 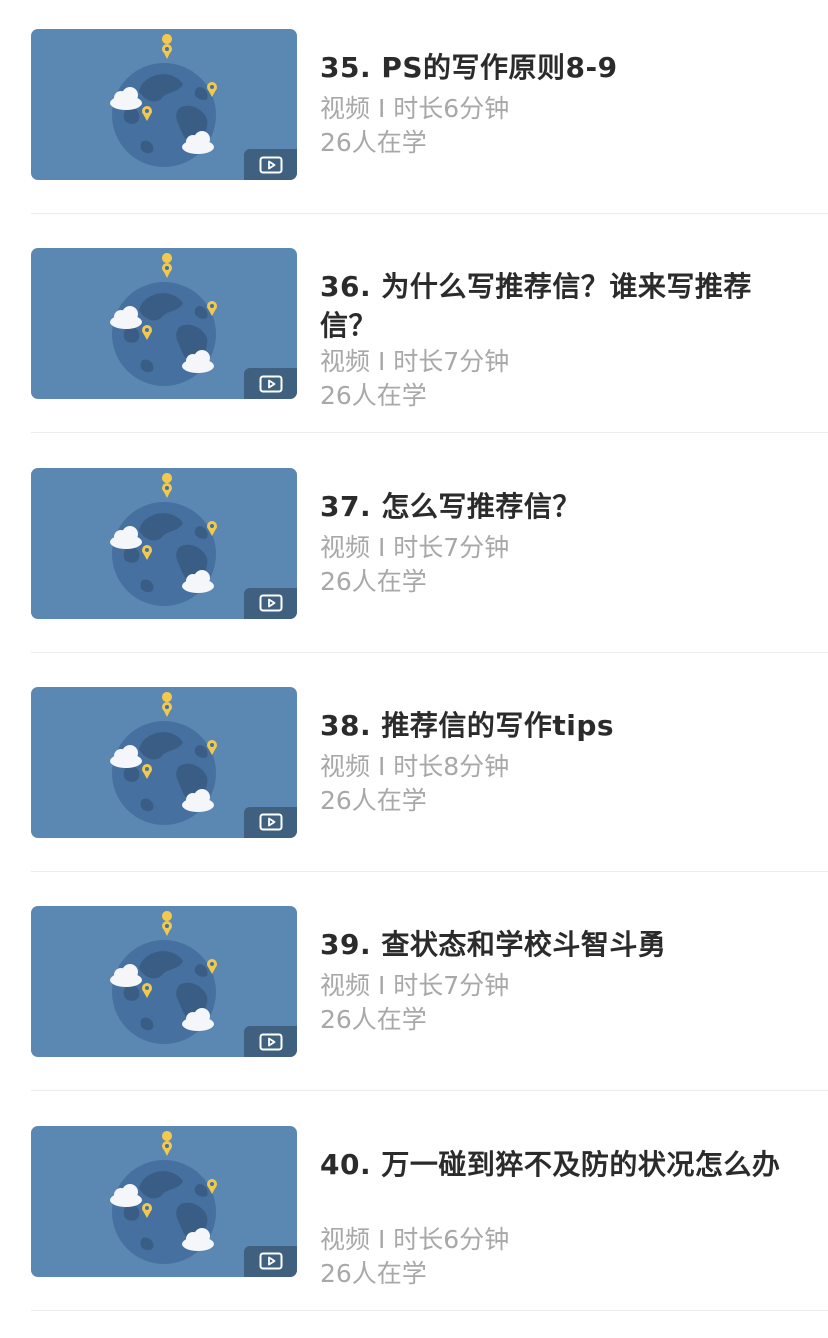 What do you see at coordinates (555, 506) in the screenshot?
I see `lesson-title: 37. 怎么写推荐信？` at bounding box center [555, 506].